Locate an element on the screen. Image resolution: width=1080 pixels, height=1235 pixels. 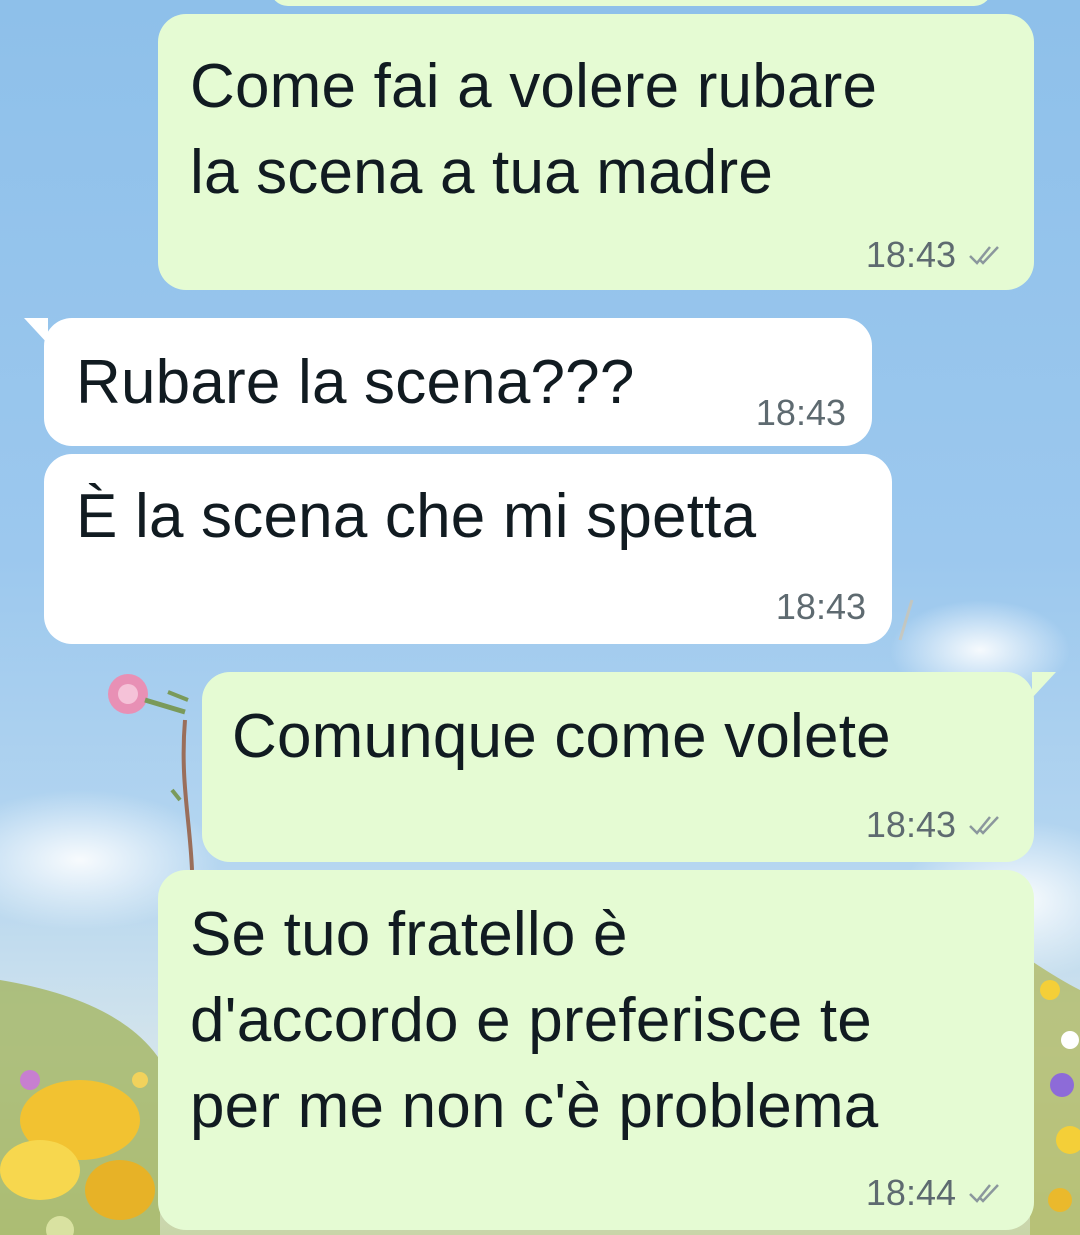
previous-message-bubble is located at coordinates (631, 3).